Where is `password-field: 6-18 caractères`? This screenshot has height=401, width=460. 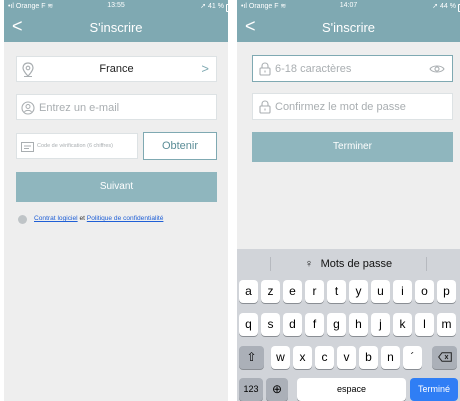 password-field: 6-18 caractères is located at coordinates (352, 68).